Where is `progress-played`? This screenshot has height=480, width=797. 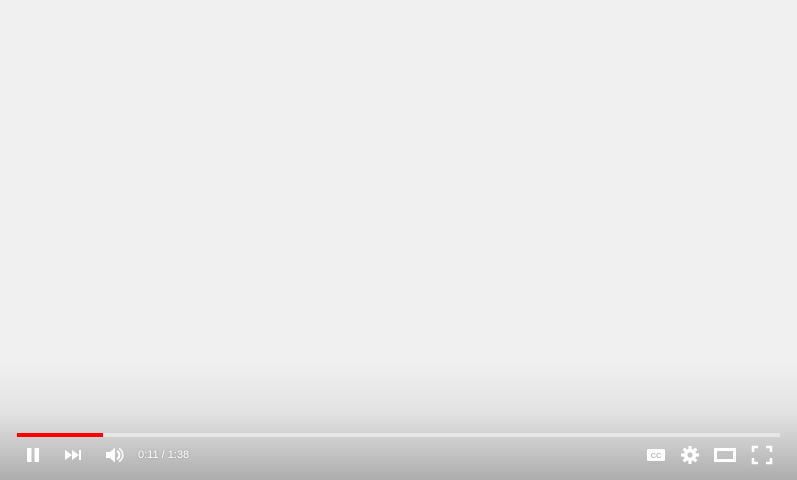
progress-played is located at coordinates (60, 435).